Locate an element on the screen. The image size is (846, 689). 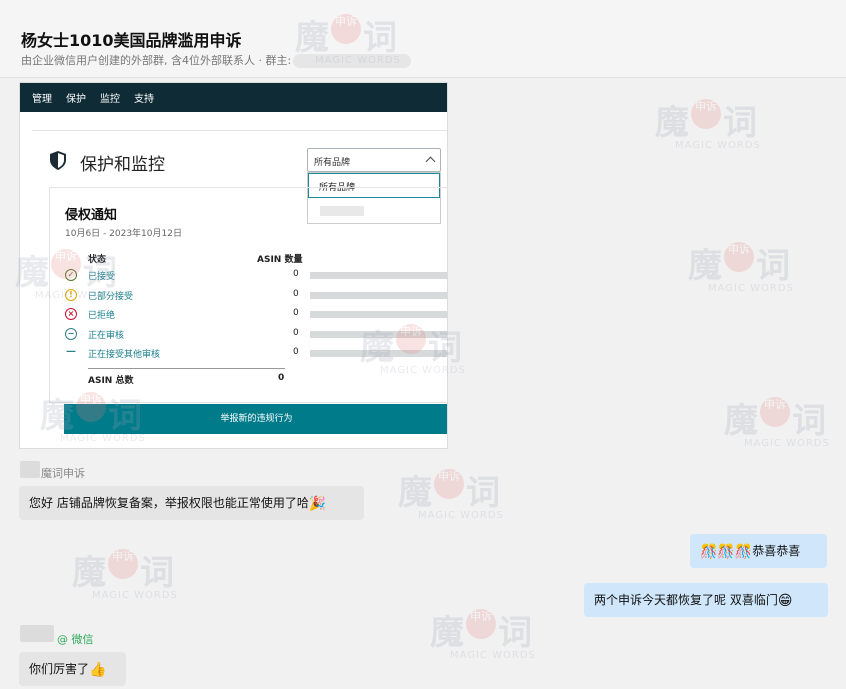
chat-subtitle: 由企业微信用户创建的外部群, 含4位外部联系人 · 群主: is located at coordinates (216, 60).